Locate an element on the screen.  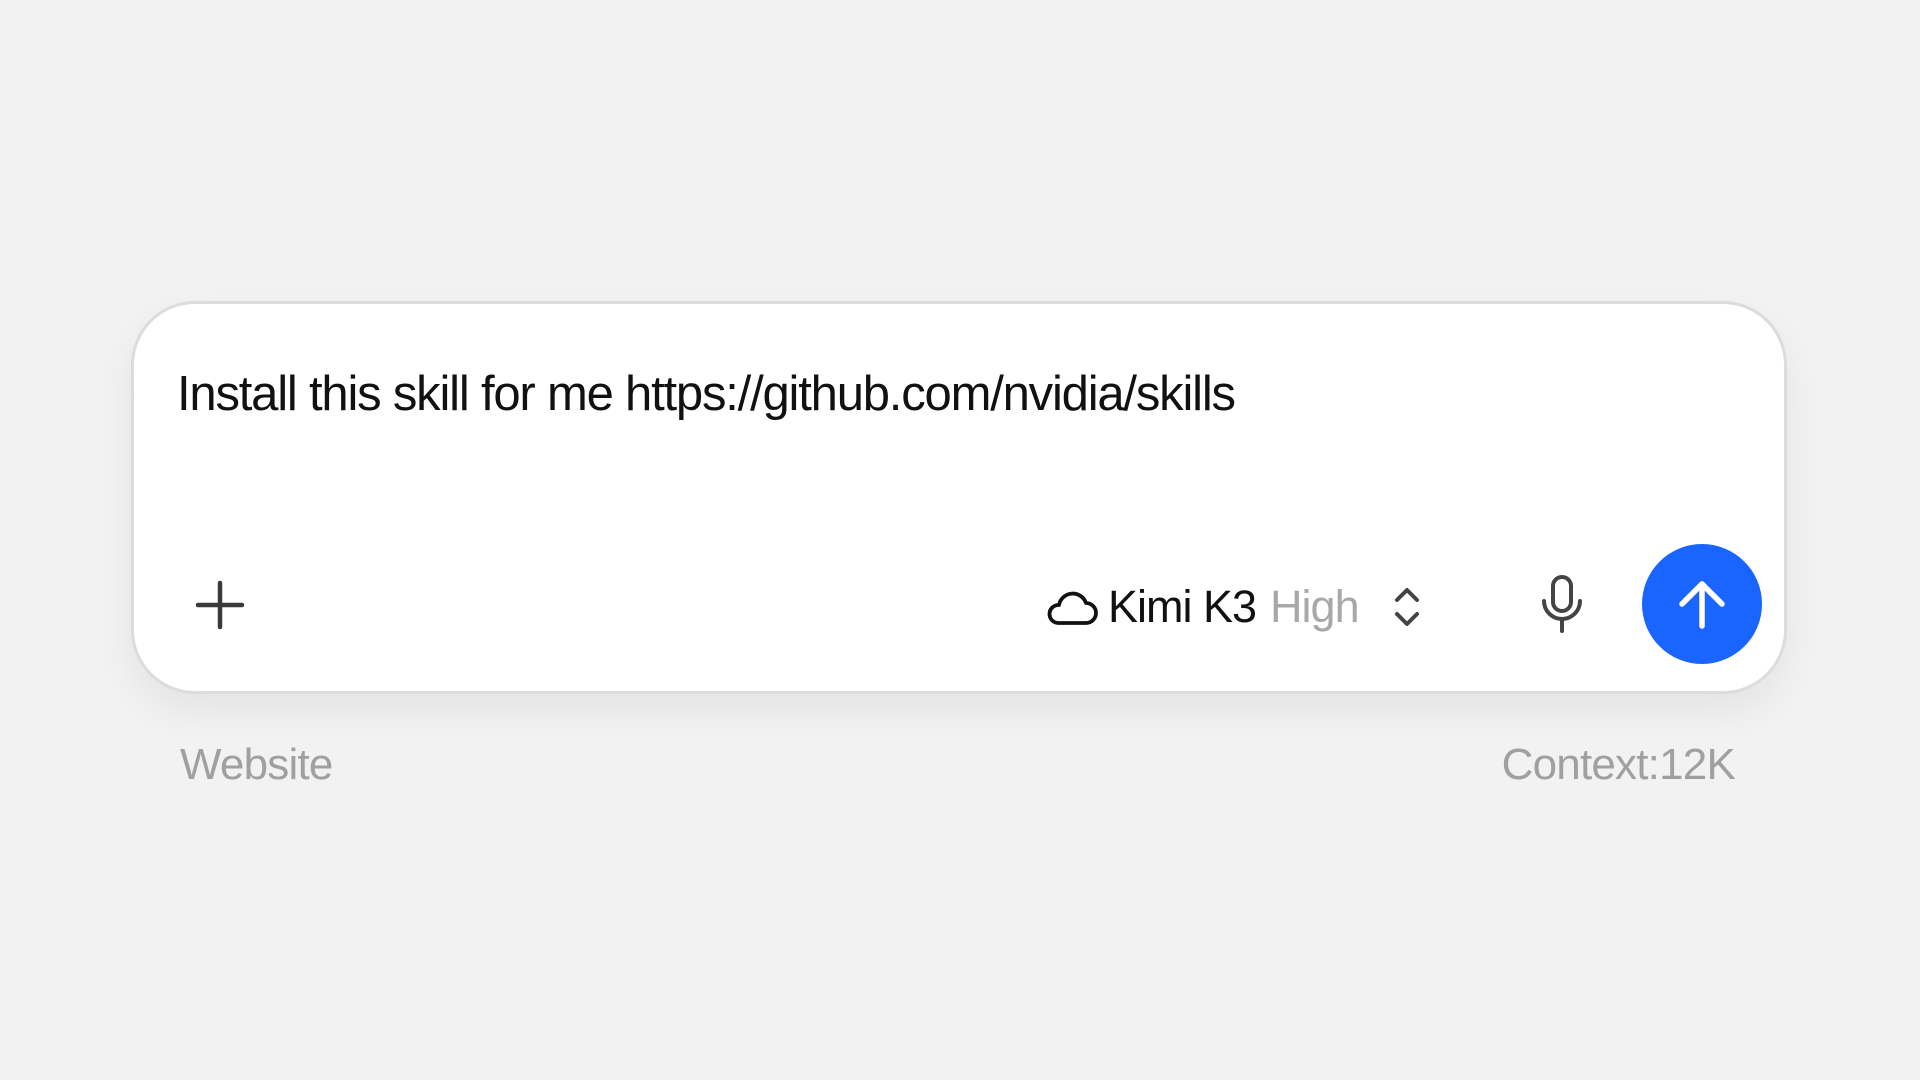
voice-input-button is located at coordinates (1562, 605).